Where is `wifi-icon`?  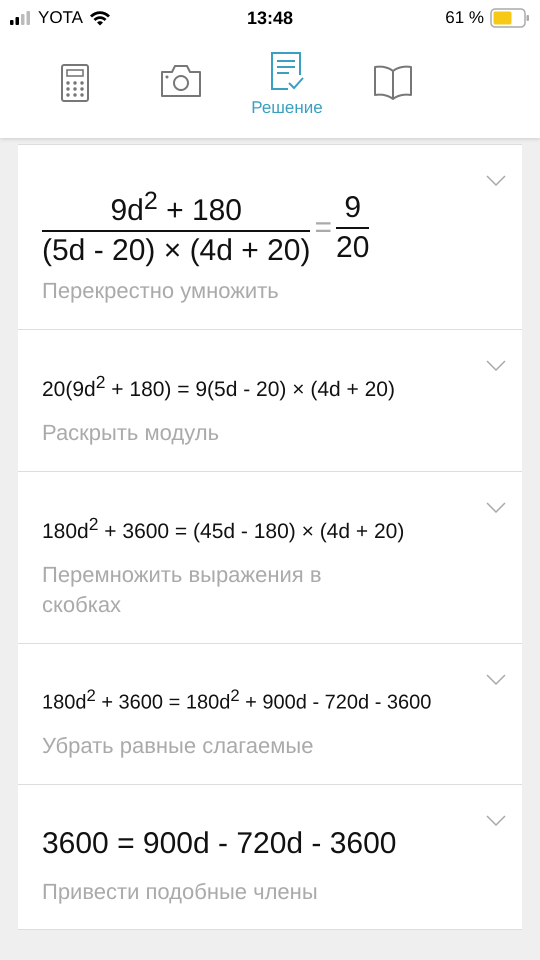
wifi-icon is located at coordinates (100, 18).